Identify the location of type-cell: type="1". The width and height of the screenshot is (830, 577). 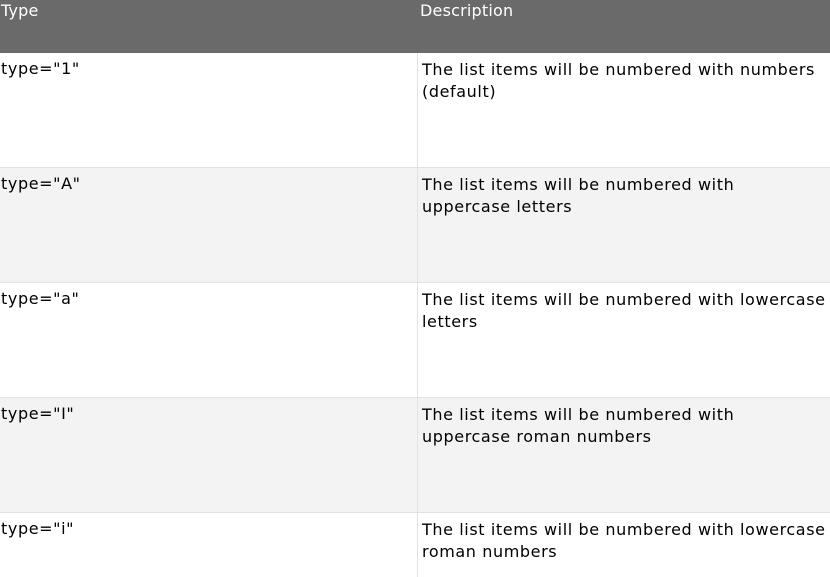
(40, 68).